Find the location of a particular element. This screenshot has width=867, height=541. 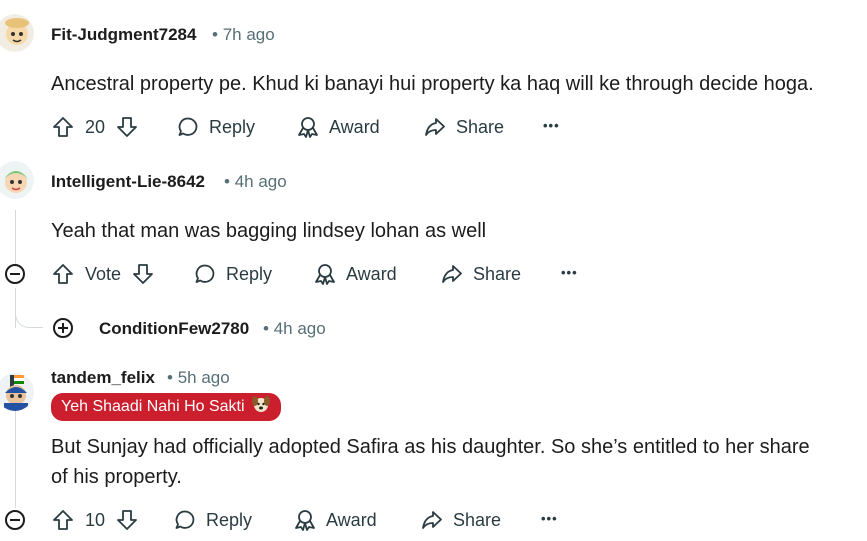

comment-author: Fit-Judgment7284 is located at coordinates (123, 35).